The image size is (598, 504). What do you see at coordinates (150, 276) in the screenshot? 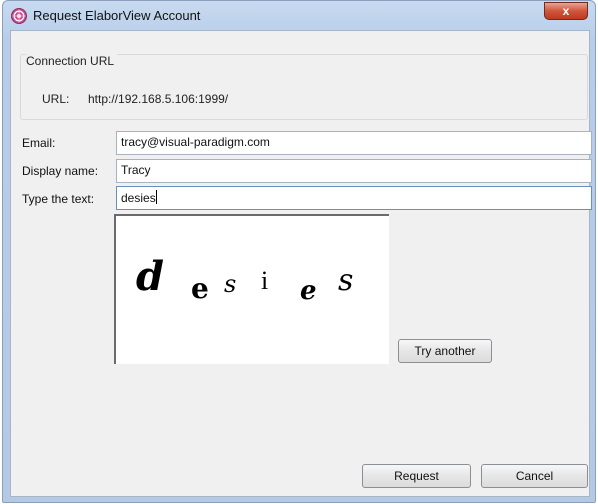
I see `captcha-letter: d` at bounding box center [150, 276].